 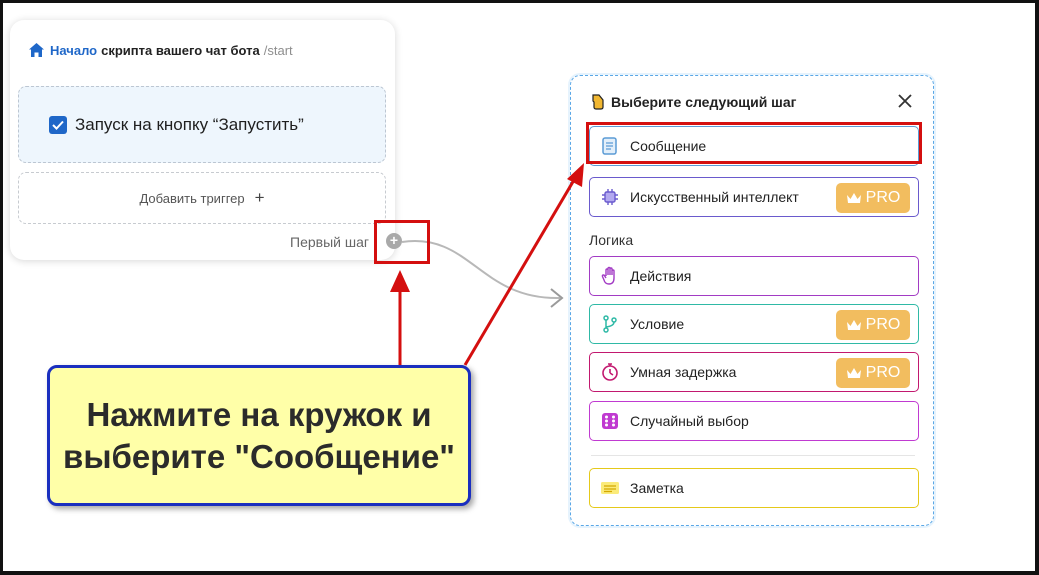 I want to click on home-icon, so click(x=36, y=50).